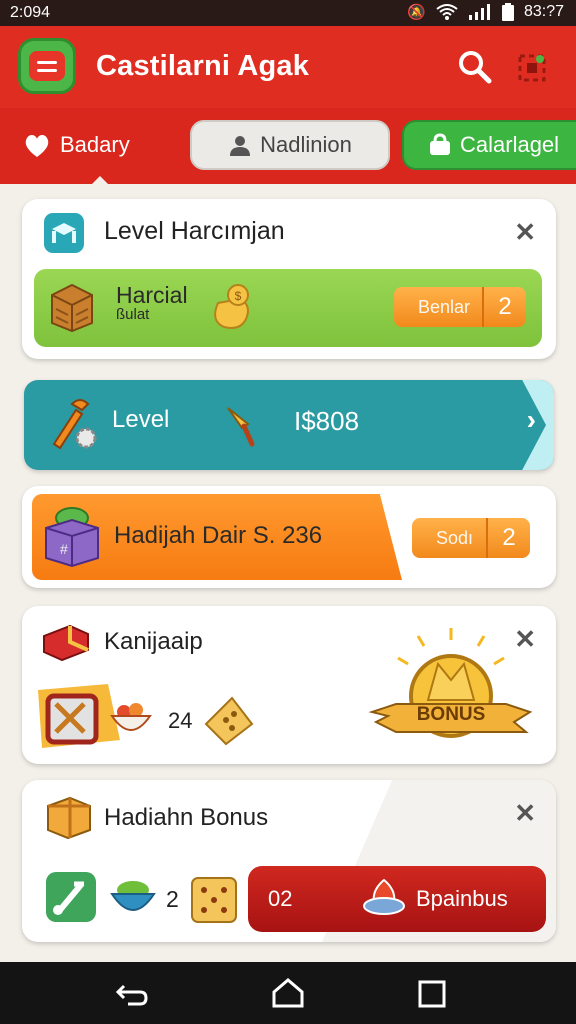  I want to click on menu-button, so click(47, 66).